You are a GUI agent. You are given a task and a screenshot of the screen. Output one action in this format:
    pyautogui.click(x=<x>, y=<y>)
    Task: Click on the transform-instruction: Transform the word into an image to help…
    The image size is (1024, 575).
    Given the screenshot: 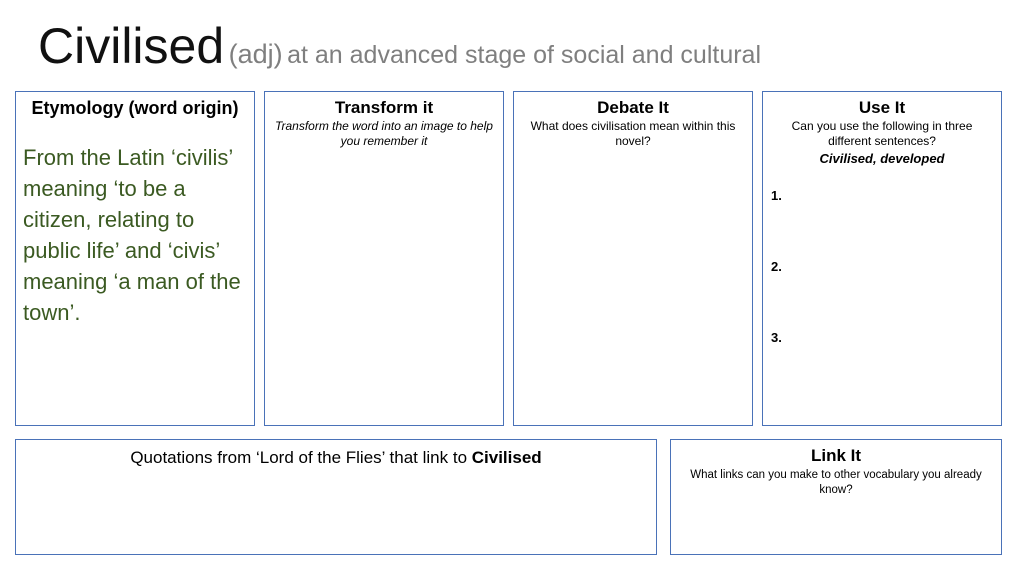 What is the action you would take?
    pyautogui.click(x=384, y=133)
    